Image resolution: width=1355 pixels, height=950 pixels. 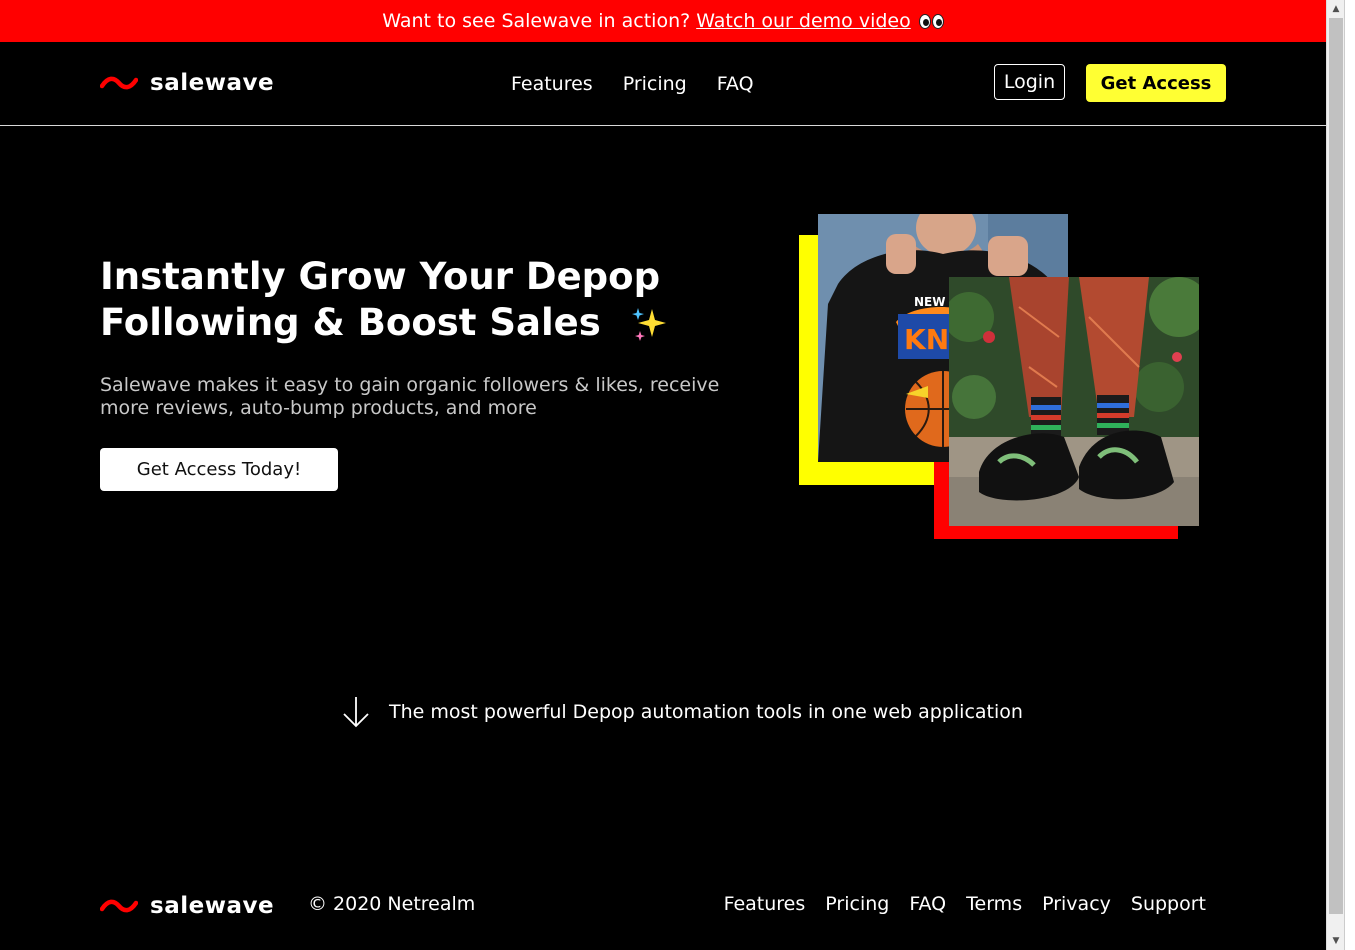 I want to click on banner-text: Want to see Salewave in action?, so click(x=536, y=21).